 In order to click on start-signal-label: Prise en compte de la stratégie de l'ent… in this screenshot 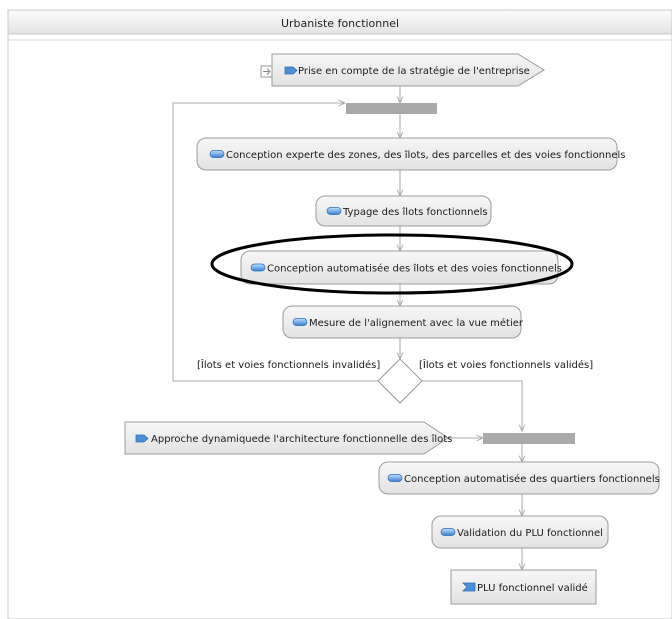, I will do `click(414, 71)`.